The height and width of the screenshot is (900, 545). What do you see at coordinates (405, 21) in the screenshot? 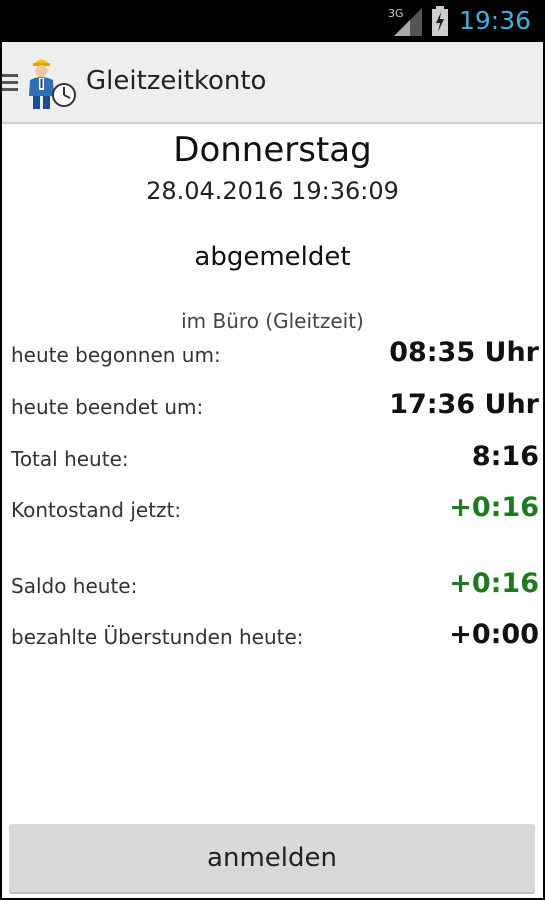
I see `signal-icon: 3G` at bounding box center [405, 21].